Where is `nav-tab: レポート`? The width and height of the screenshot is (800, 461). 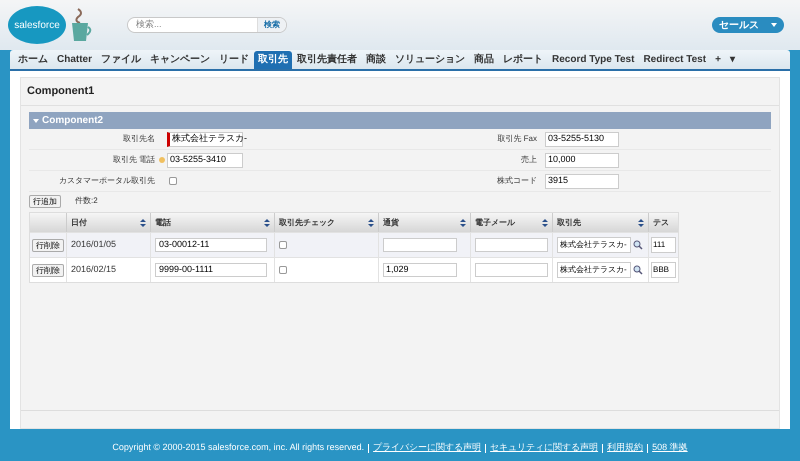 nav-tab: レポート is located at coordinates (523, 59).